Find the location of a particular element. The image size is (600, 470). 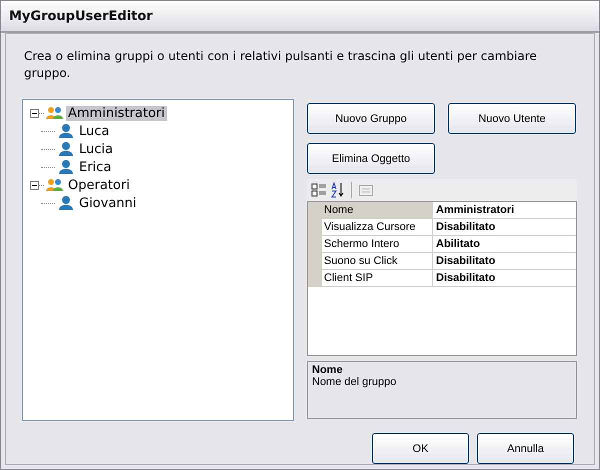

property-name: Client SIP is located at coordinates (377, 278).